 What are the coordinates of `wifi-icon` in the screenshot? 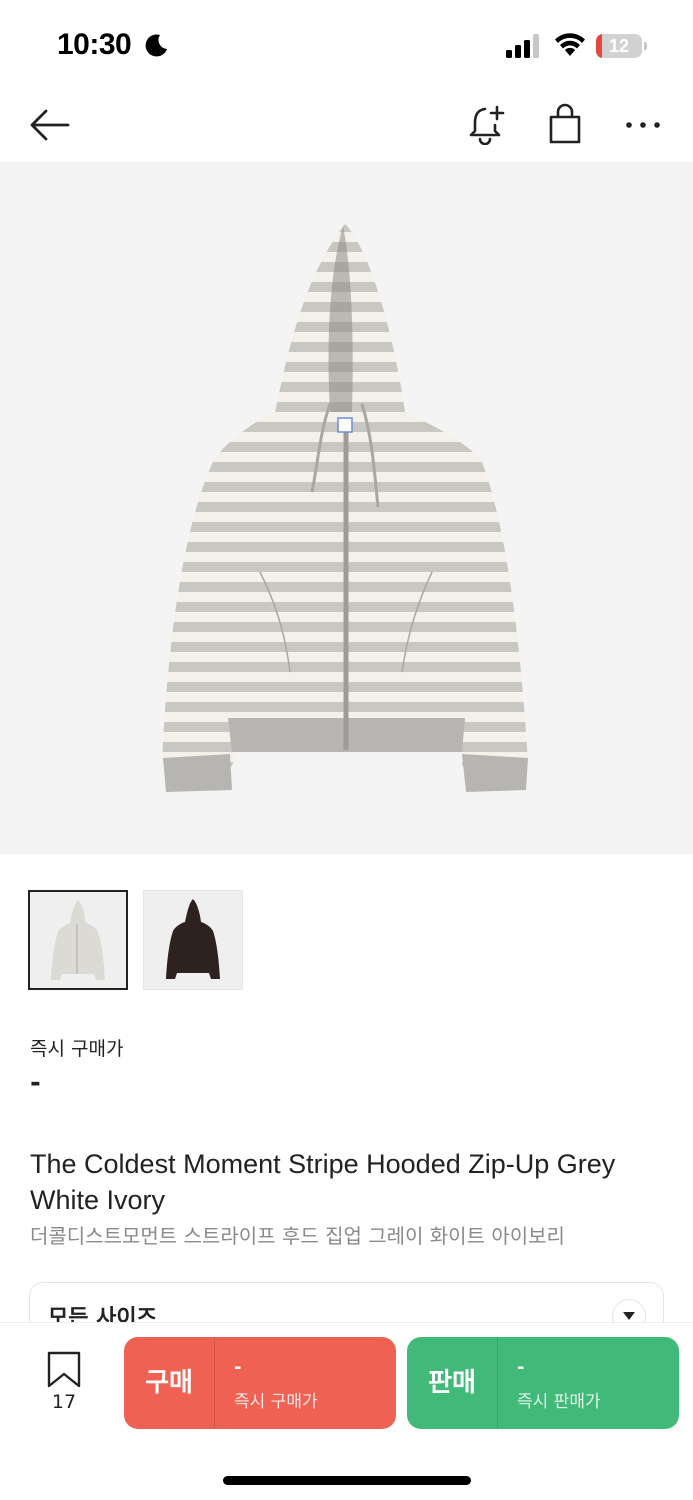 It's located at (570, 44).